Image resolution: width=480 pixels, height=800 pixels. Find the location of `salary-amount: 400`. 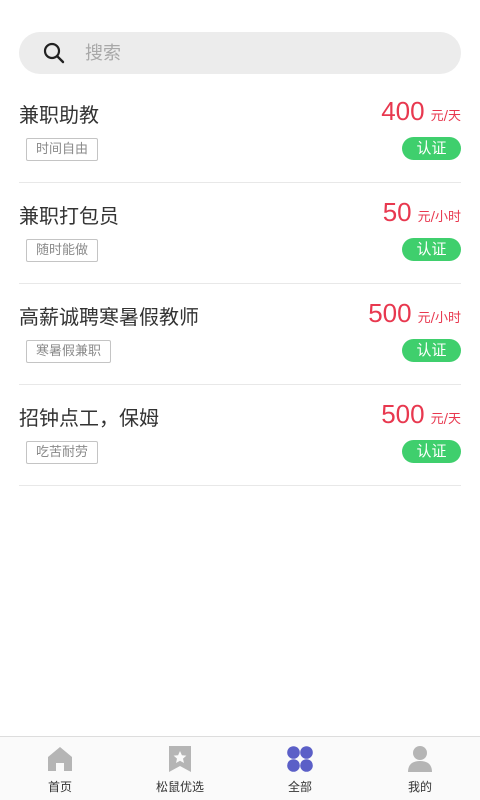

salary-amount: 400 is located at coordinates (403, 111).